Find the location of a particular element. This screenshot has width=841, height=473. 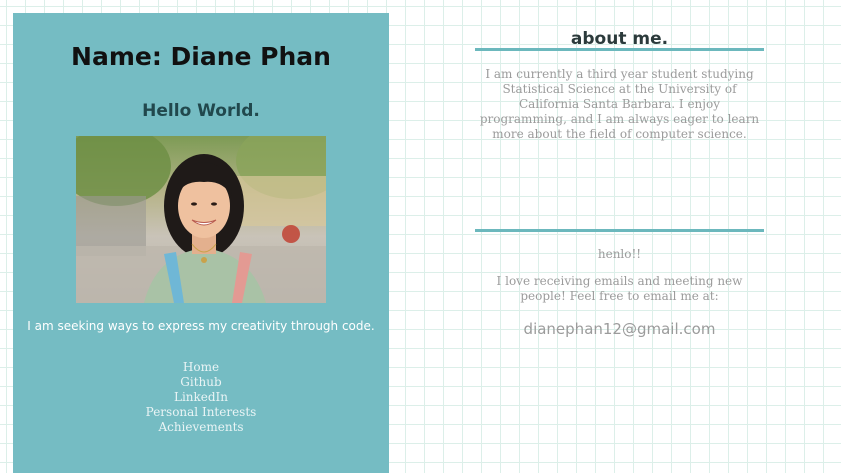

nav-item-github: Github is located at coordinates (201, 382).